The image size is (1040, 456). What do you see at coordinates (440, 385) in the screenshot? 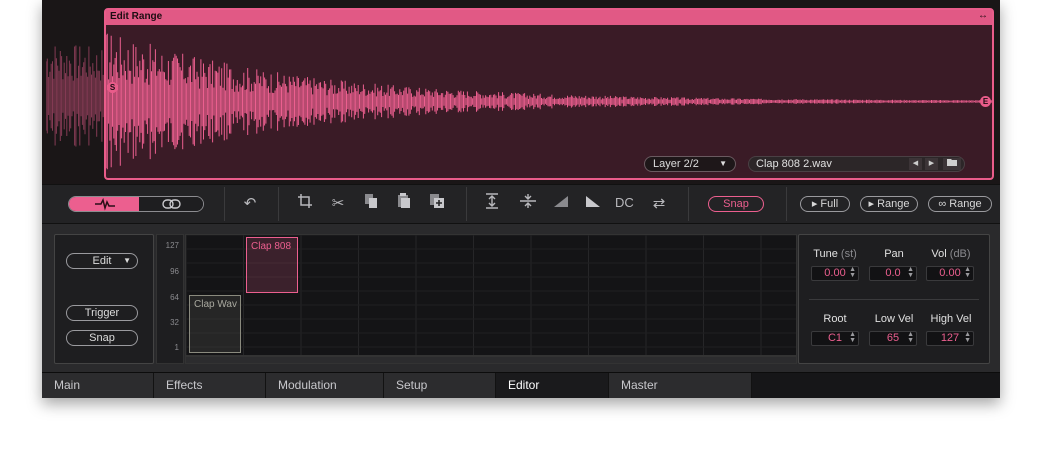
I see `tab-setup: Setup` at bounding box center [440, 385].